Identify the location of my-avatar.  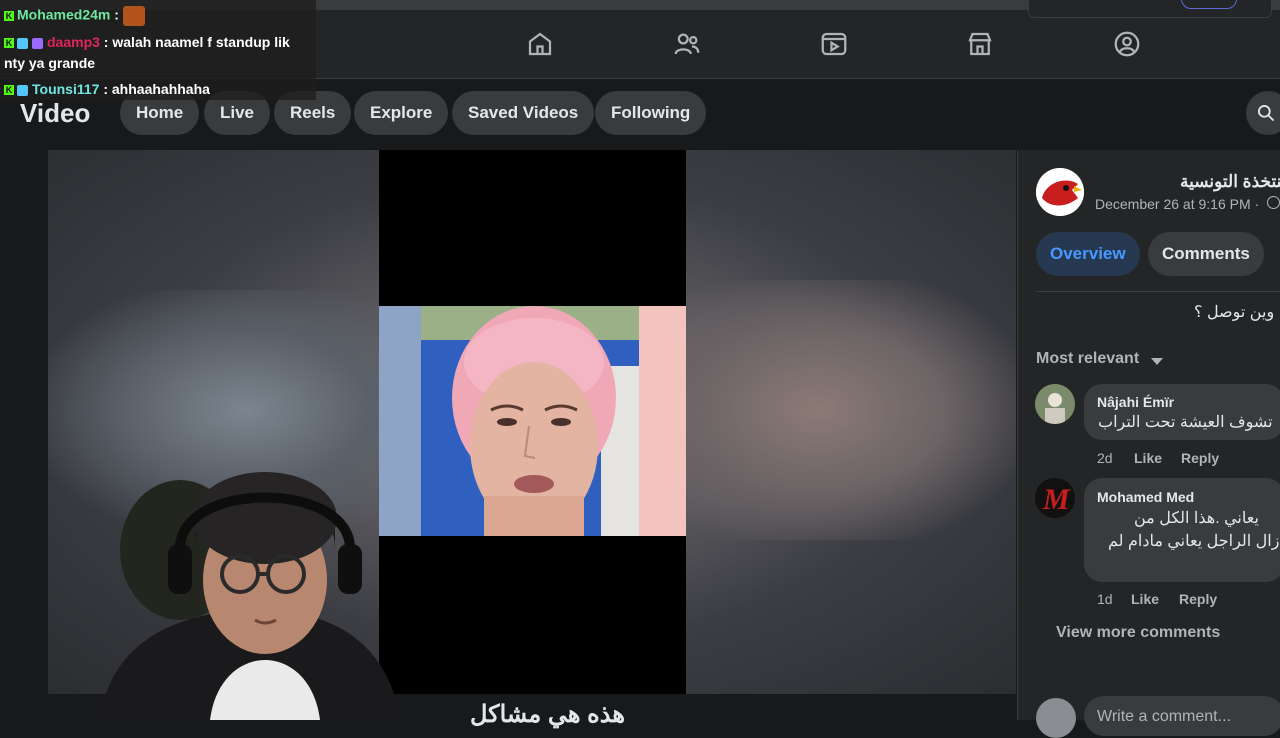
(1056, 718).